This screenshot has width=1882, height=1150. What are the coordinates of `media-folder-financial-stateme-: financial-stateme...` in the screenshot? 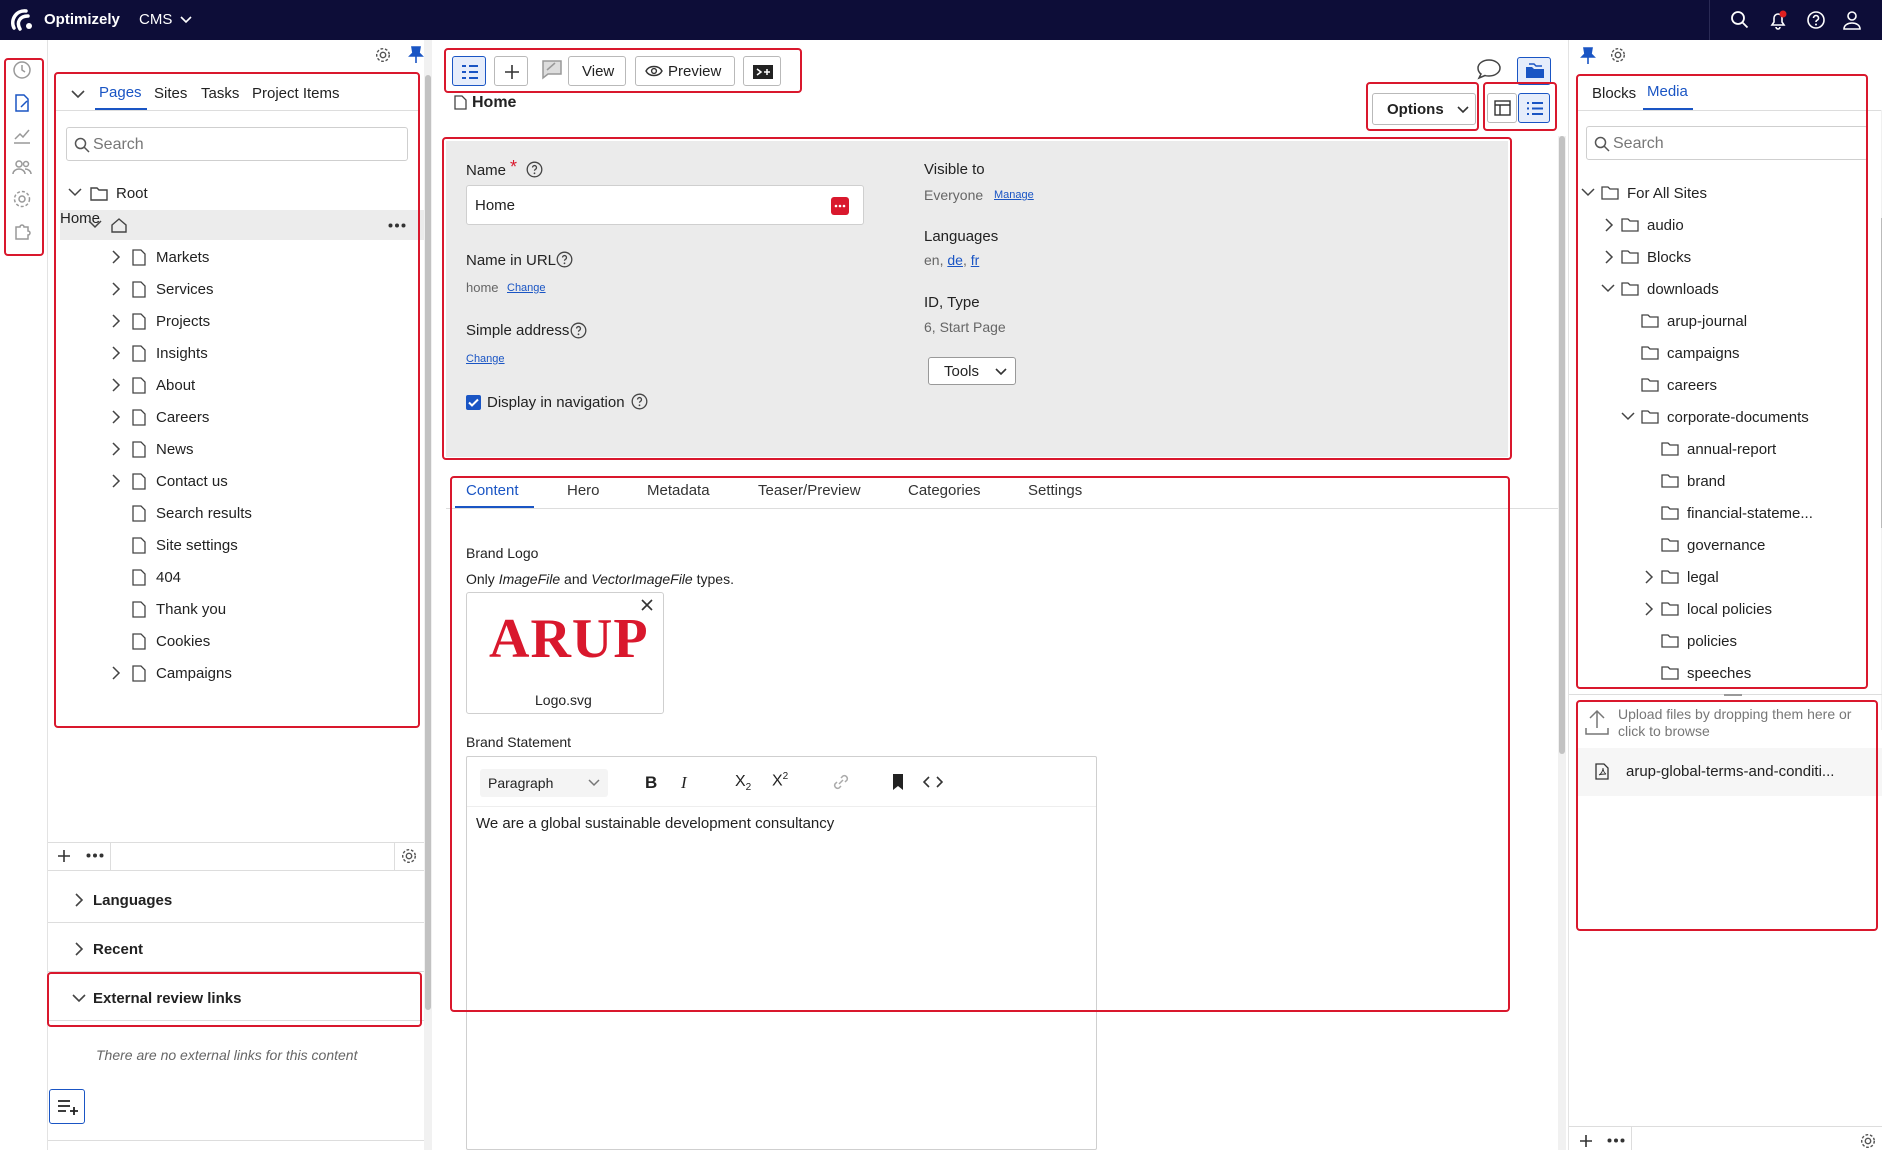 It's located at (1719, 513).